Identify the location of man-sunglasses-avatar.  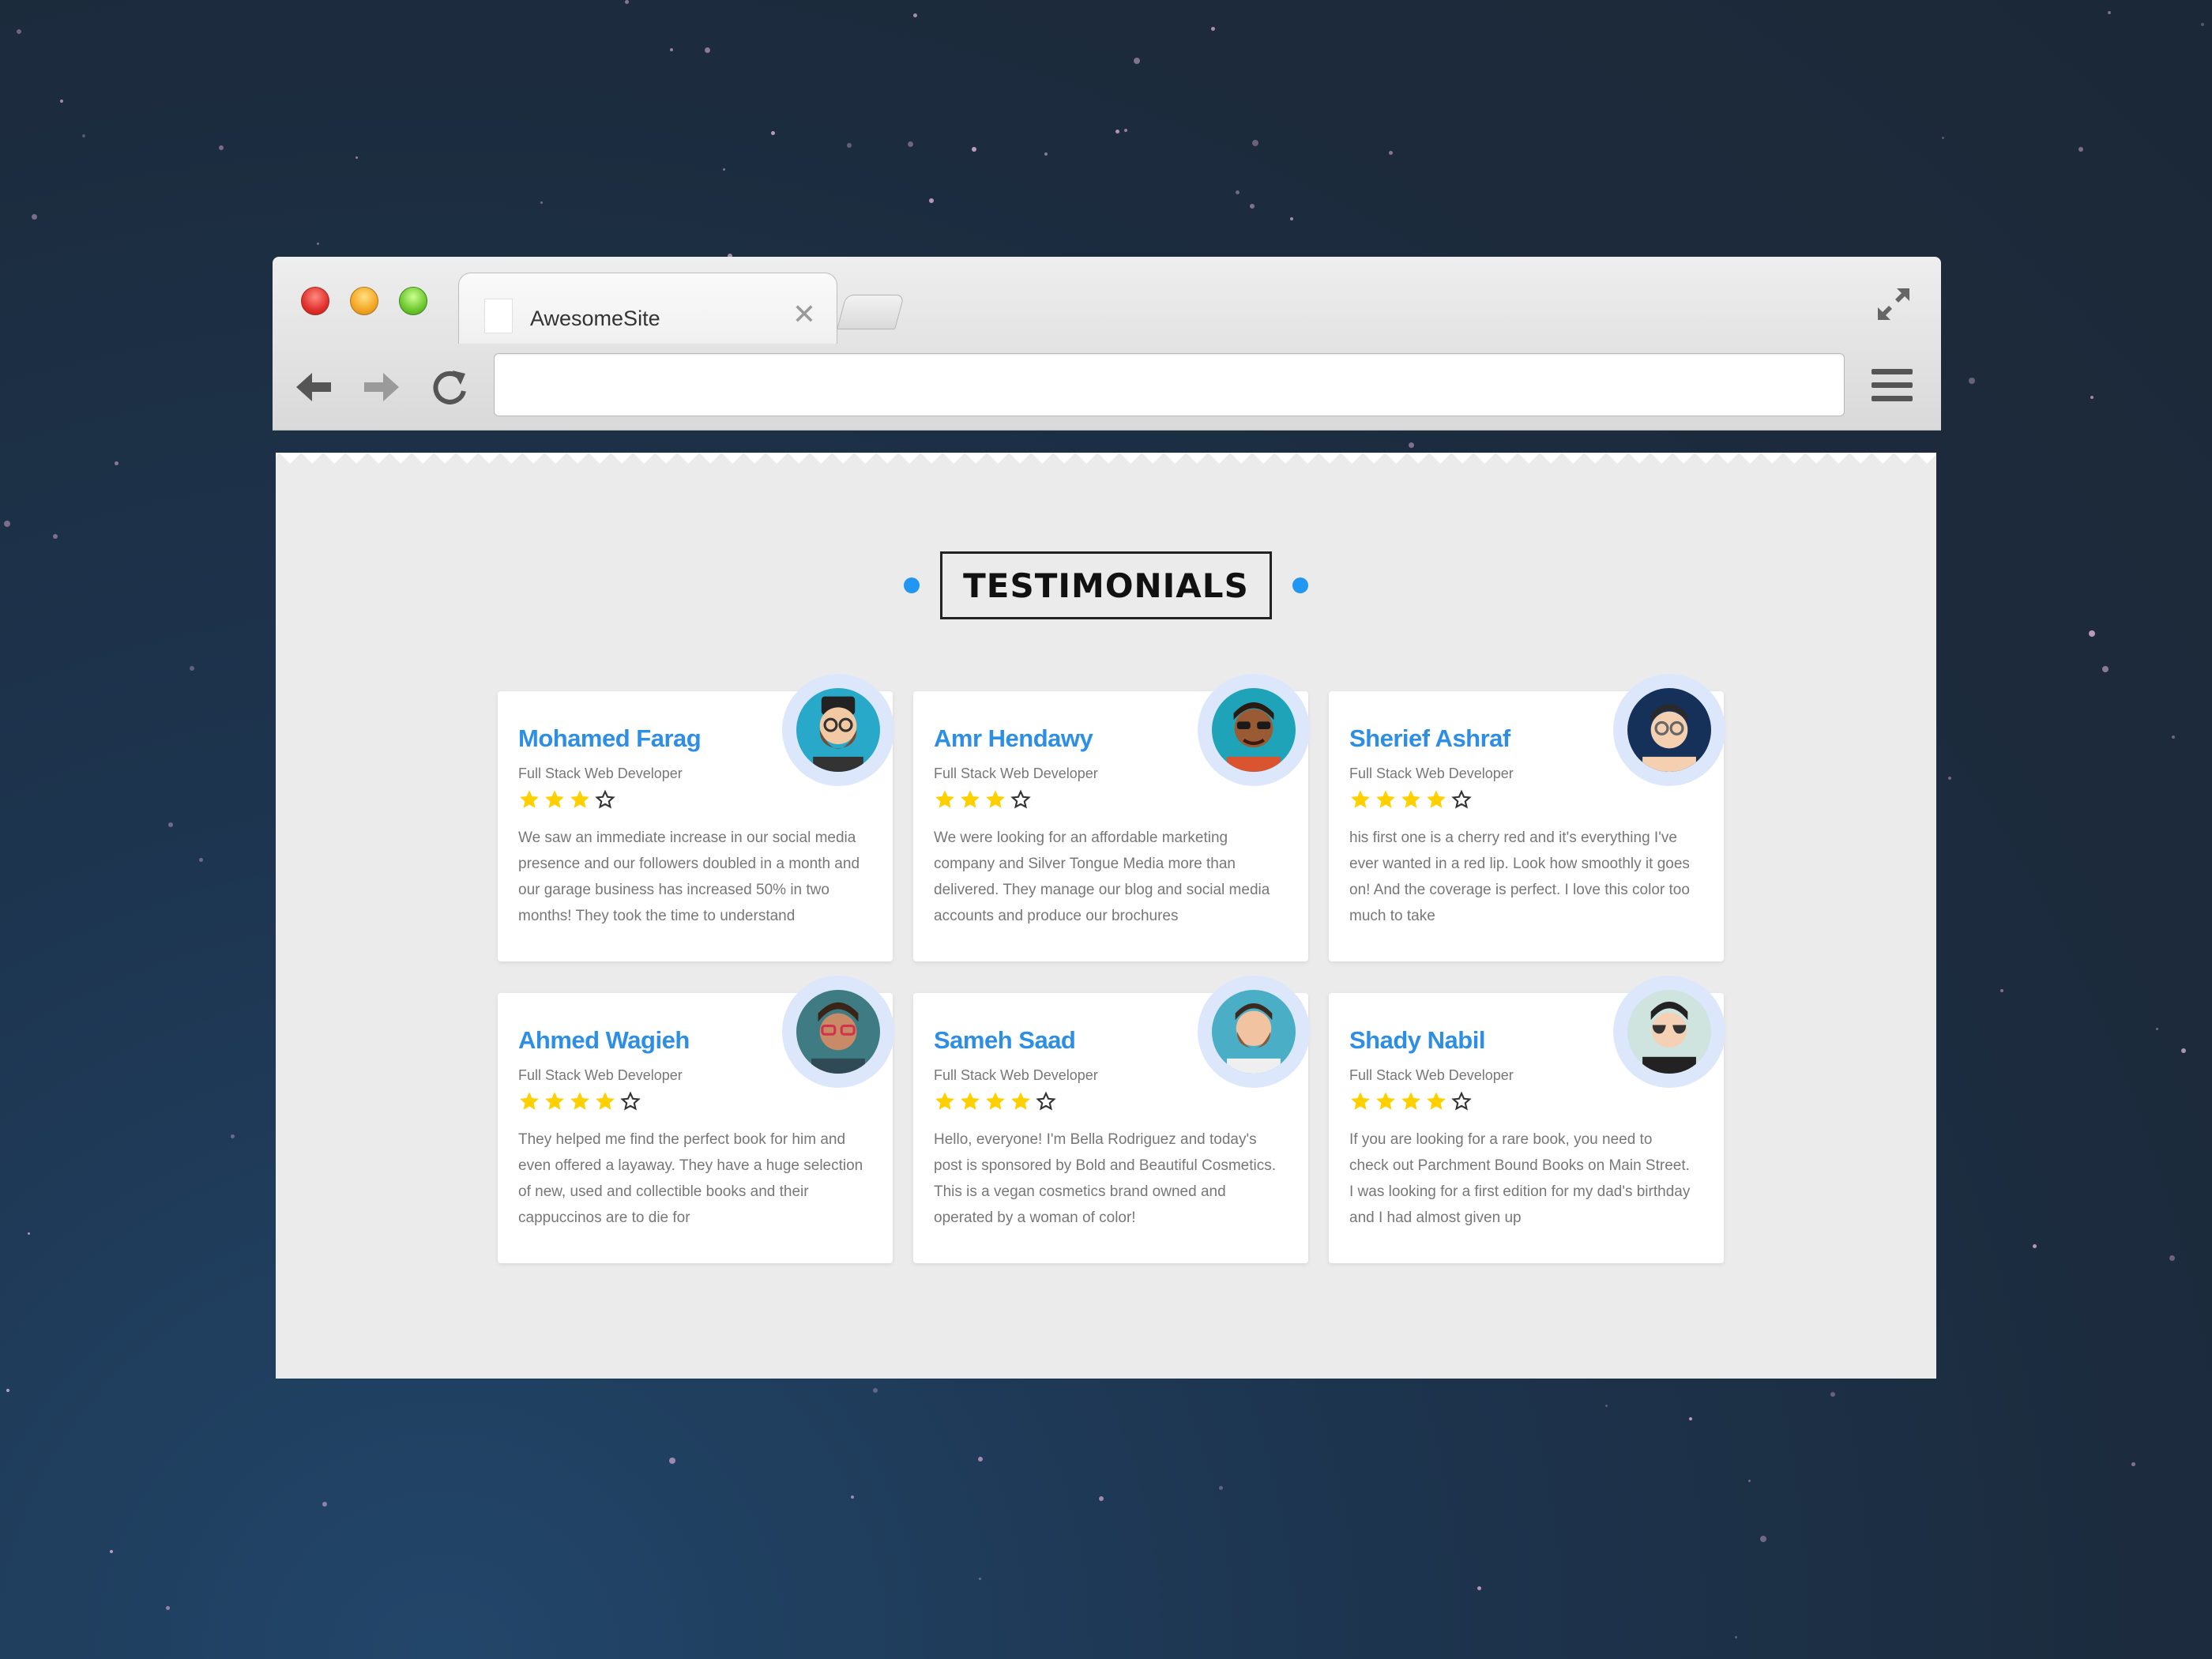
(1254, 730).